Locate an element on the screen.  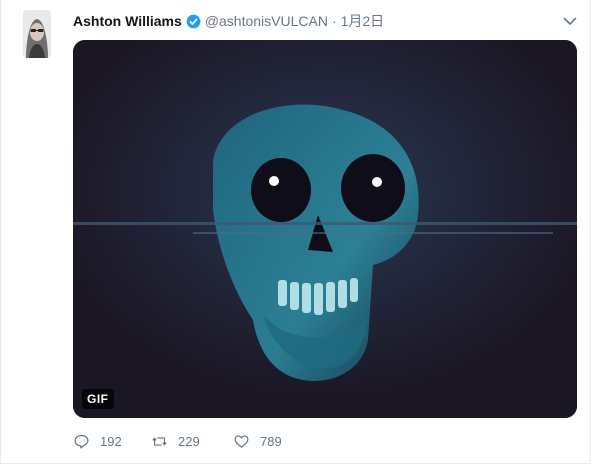
timestamp: 1月2日 is located at coordinates (363, 21).